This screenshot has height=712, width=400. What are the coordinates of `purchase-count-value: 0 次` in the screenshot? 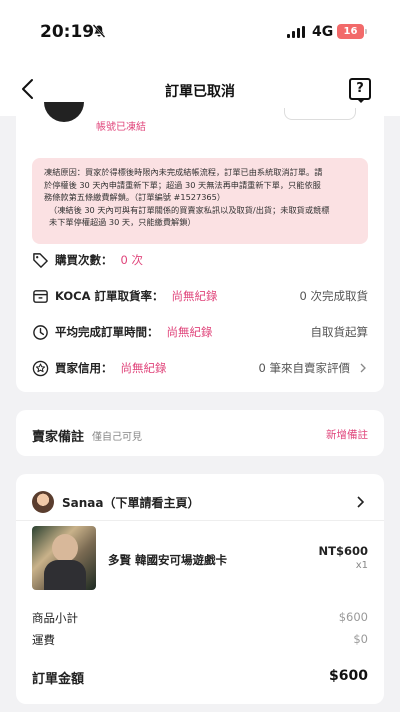 It's located at (131, 260).